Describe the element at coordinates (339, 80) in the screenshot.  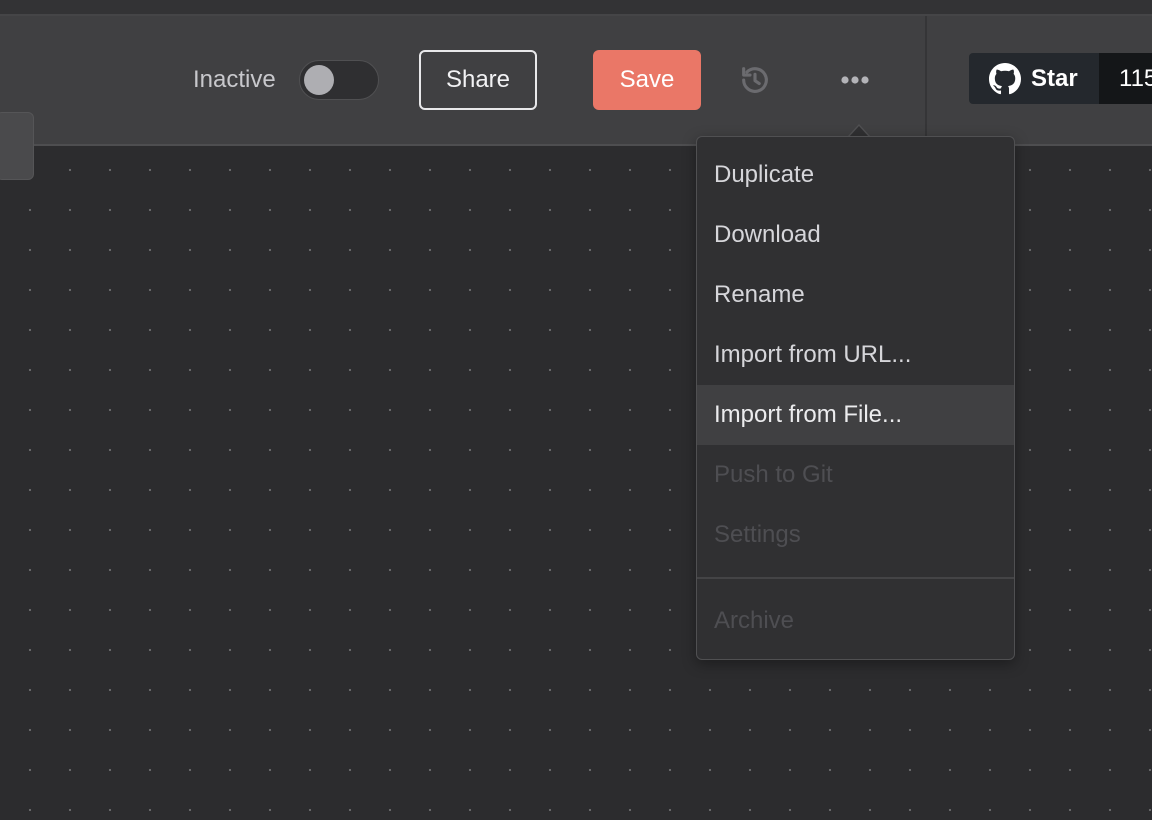
I see `active-toggle` at that location.